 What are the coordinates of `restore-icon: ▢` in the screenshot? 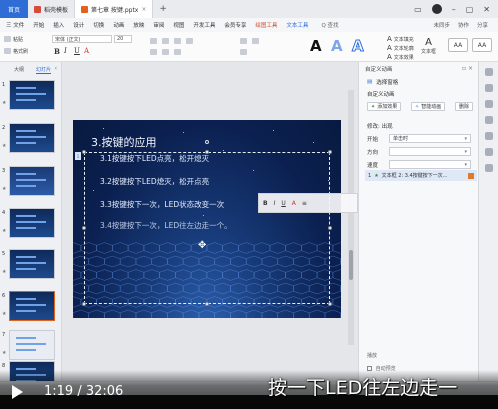 It's located at (470, 9).